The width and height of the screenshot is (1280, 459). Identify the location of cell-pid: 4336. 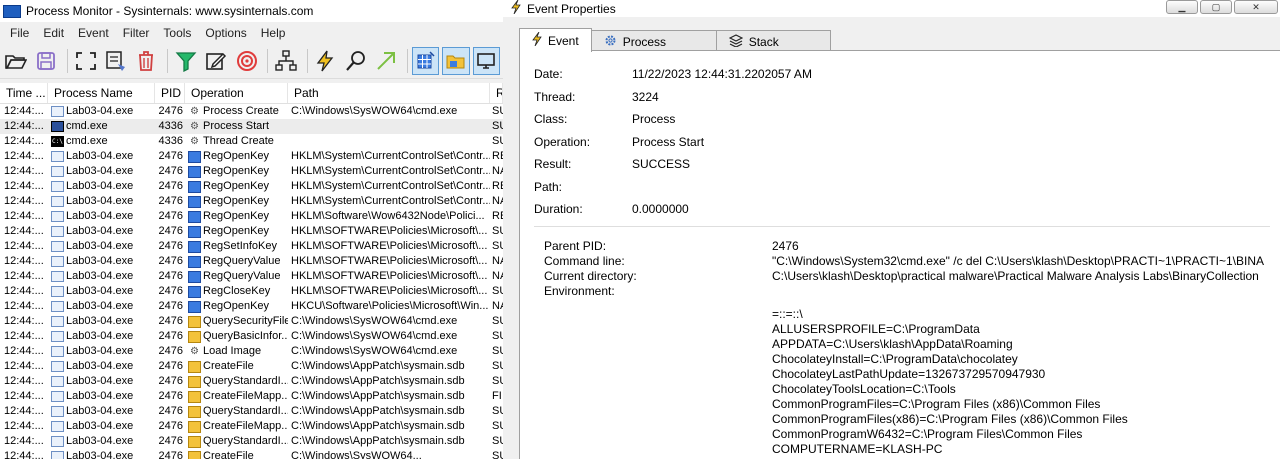
(170, 141).